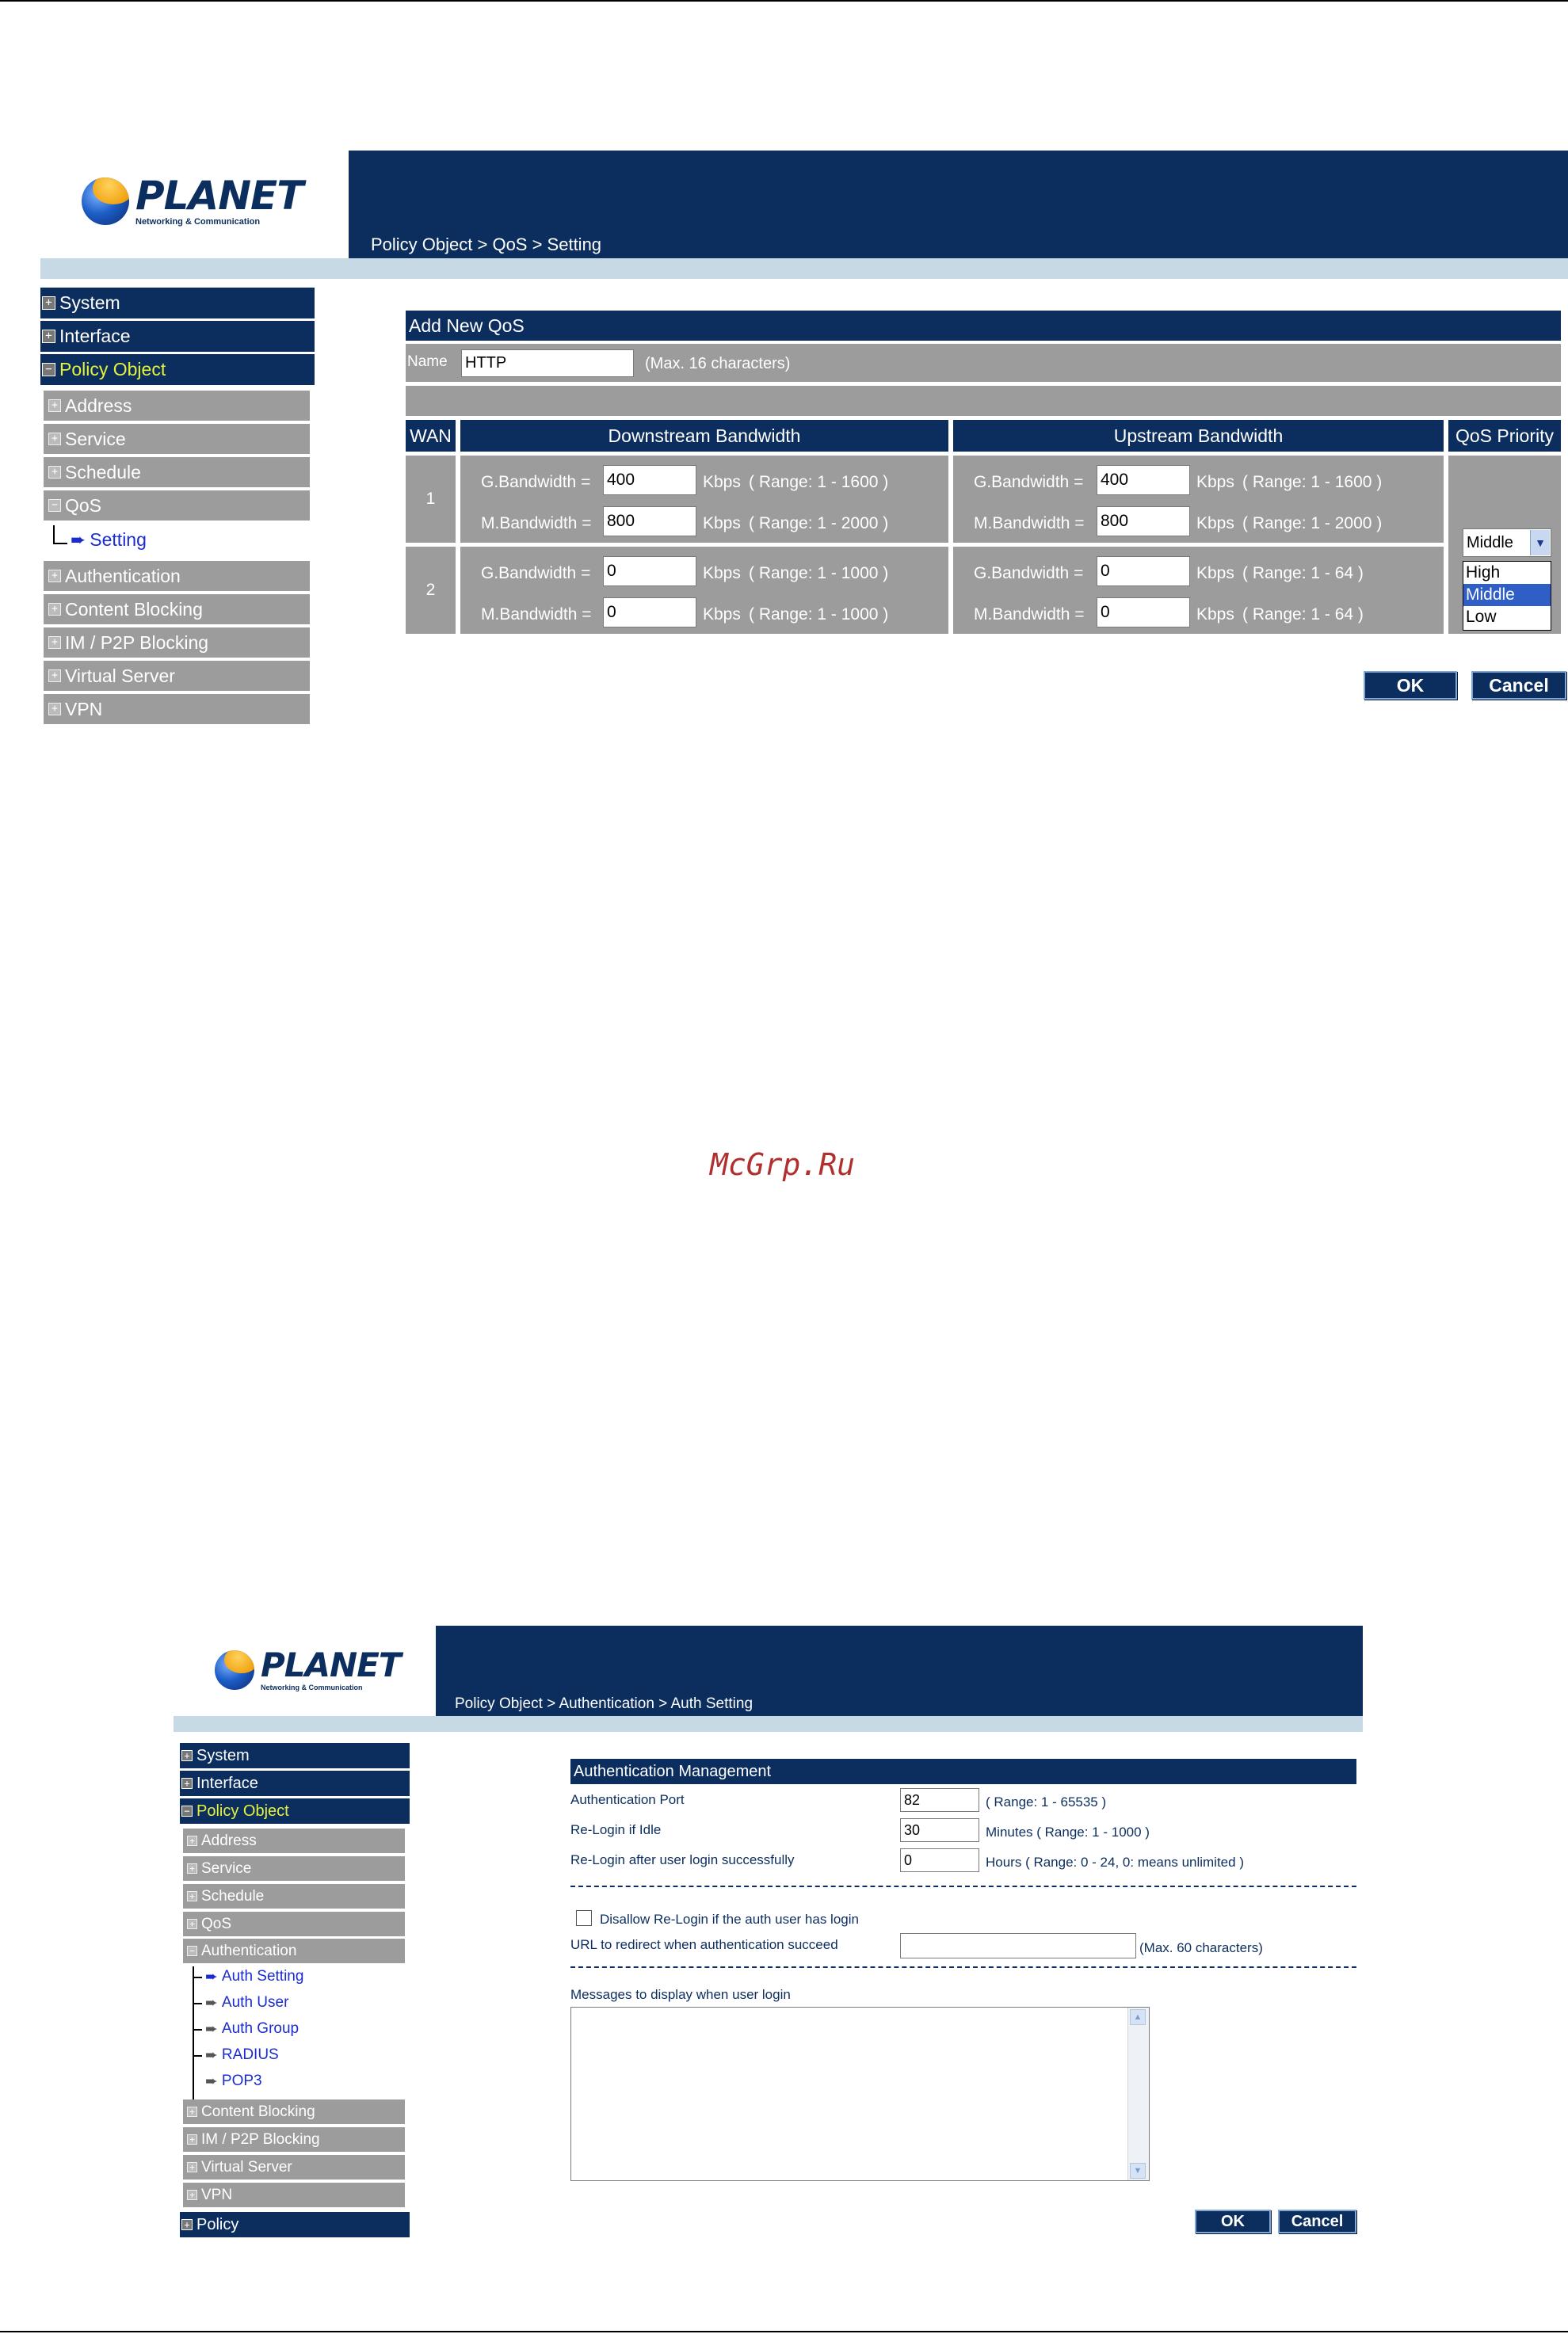 The height and width of the screenshot is (2334, 1568). What do you see at coordinates (1018, 1945) in the screenshot?
I see `url-input` at bounding box center [1018, 1945].